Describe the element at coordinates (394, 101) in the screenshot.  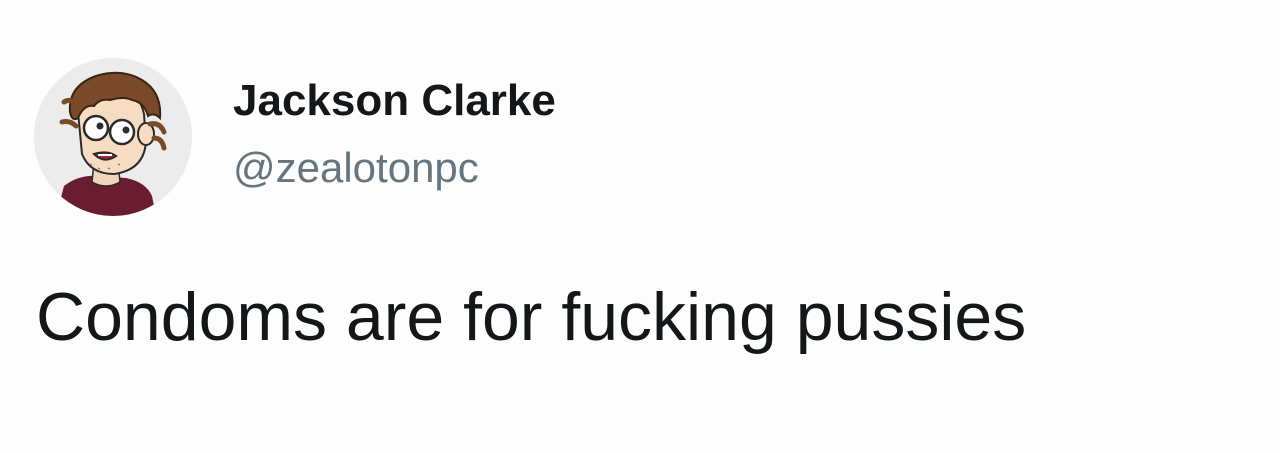
I see `author-display-name: Jackson Clarke` at that location.